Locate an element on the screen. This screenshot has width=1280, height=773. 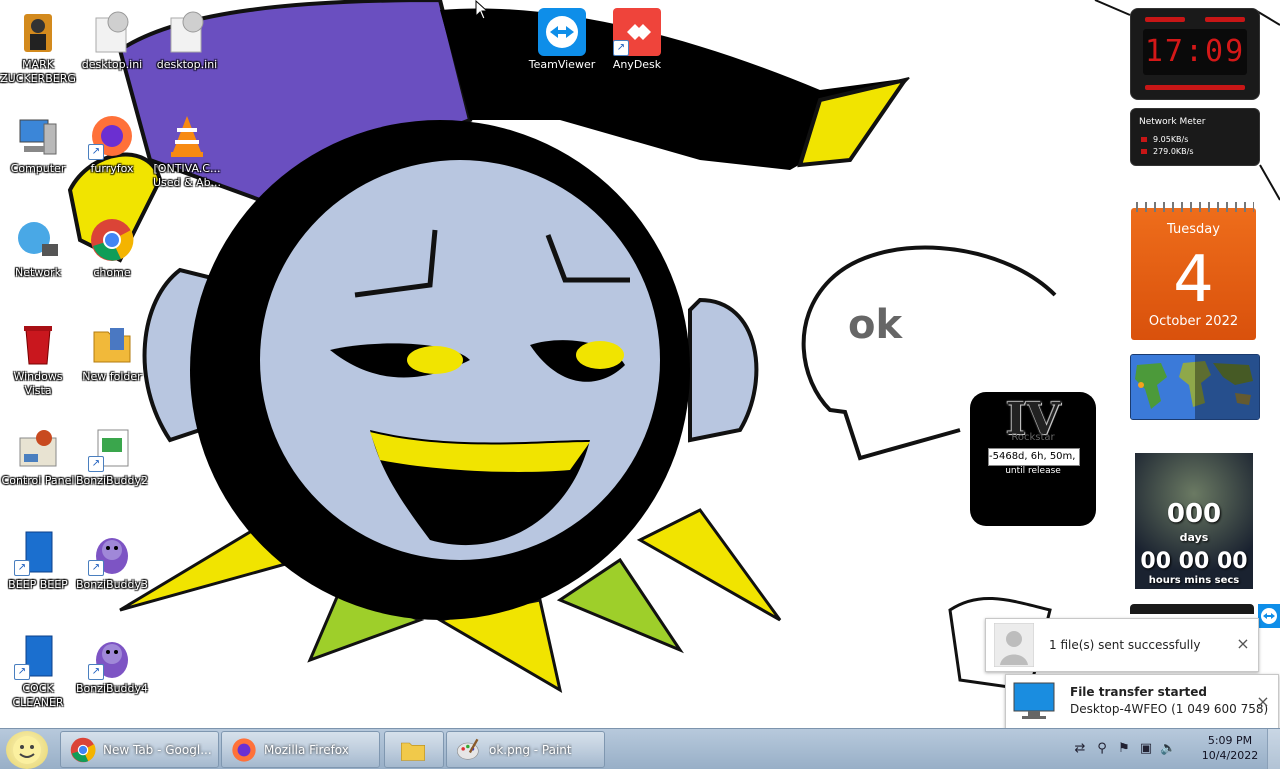
clock-time: 17:09 is located at coordinates (1195, 52).